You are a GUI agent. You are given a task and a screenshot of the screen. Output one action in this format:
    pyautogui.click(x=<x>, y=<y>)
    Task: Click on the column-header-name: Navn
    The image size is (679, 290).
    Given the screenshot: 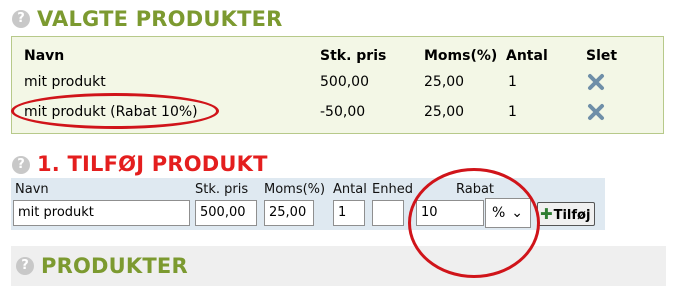 What is the action you would take?
    pyautogui.click(x=44, y=56)
    